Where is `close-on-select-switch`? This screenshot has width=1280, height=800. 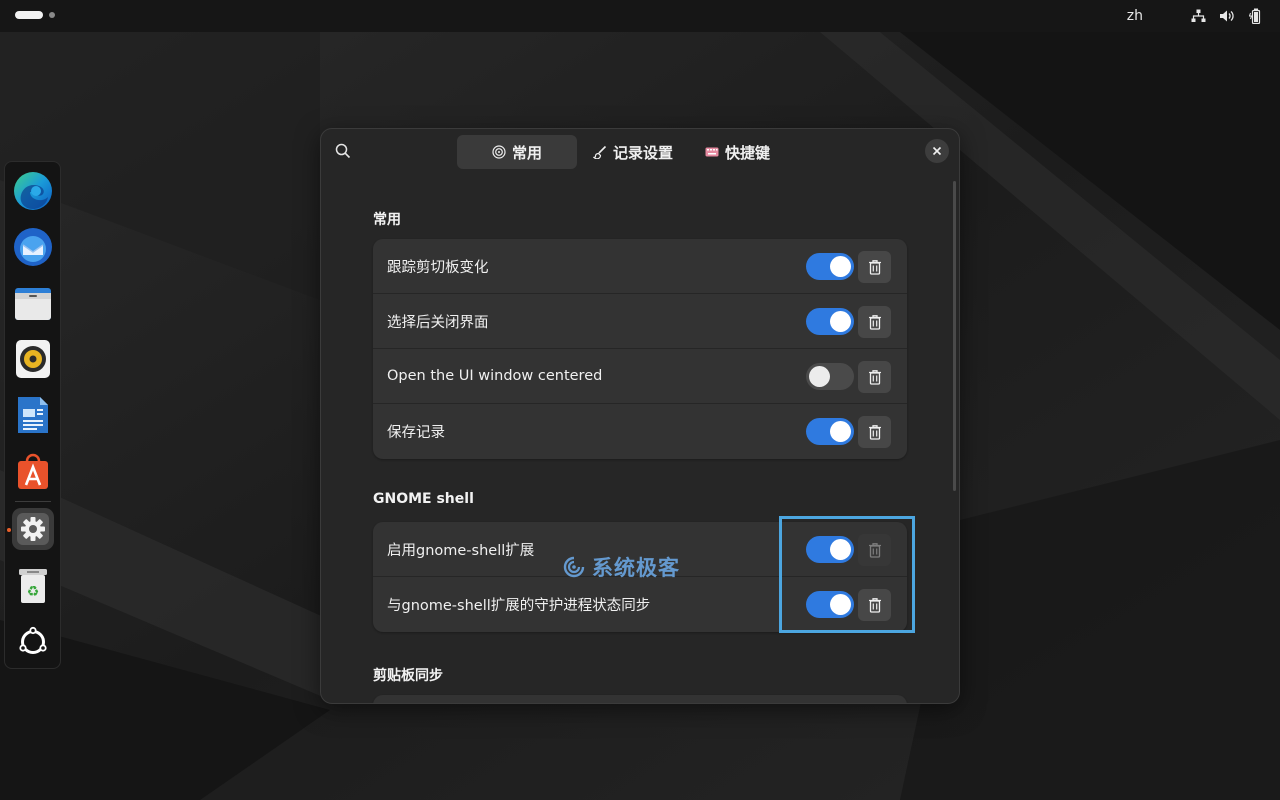
close-on-select-switch is located at coordinates (830, 321).